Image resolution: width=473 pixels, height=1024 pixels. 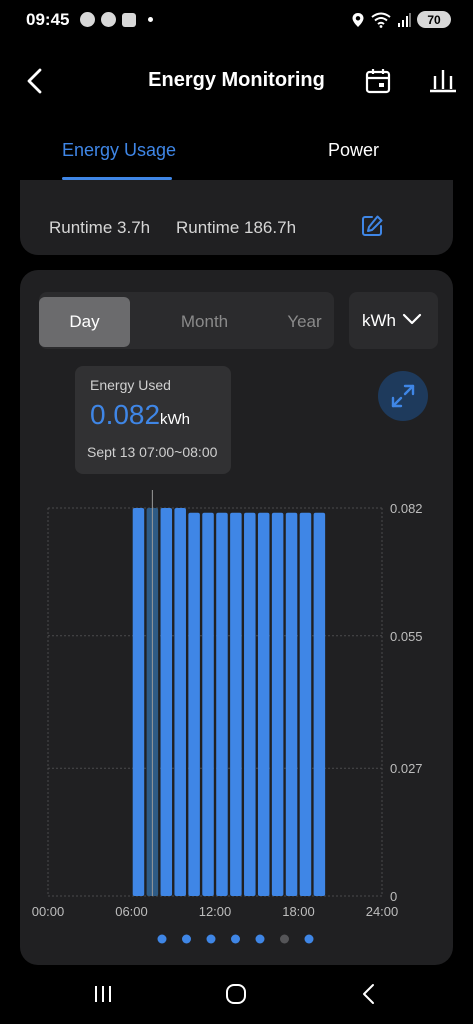 I want to click on expand-button, so click(x=403, y=396).